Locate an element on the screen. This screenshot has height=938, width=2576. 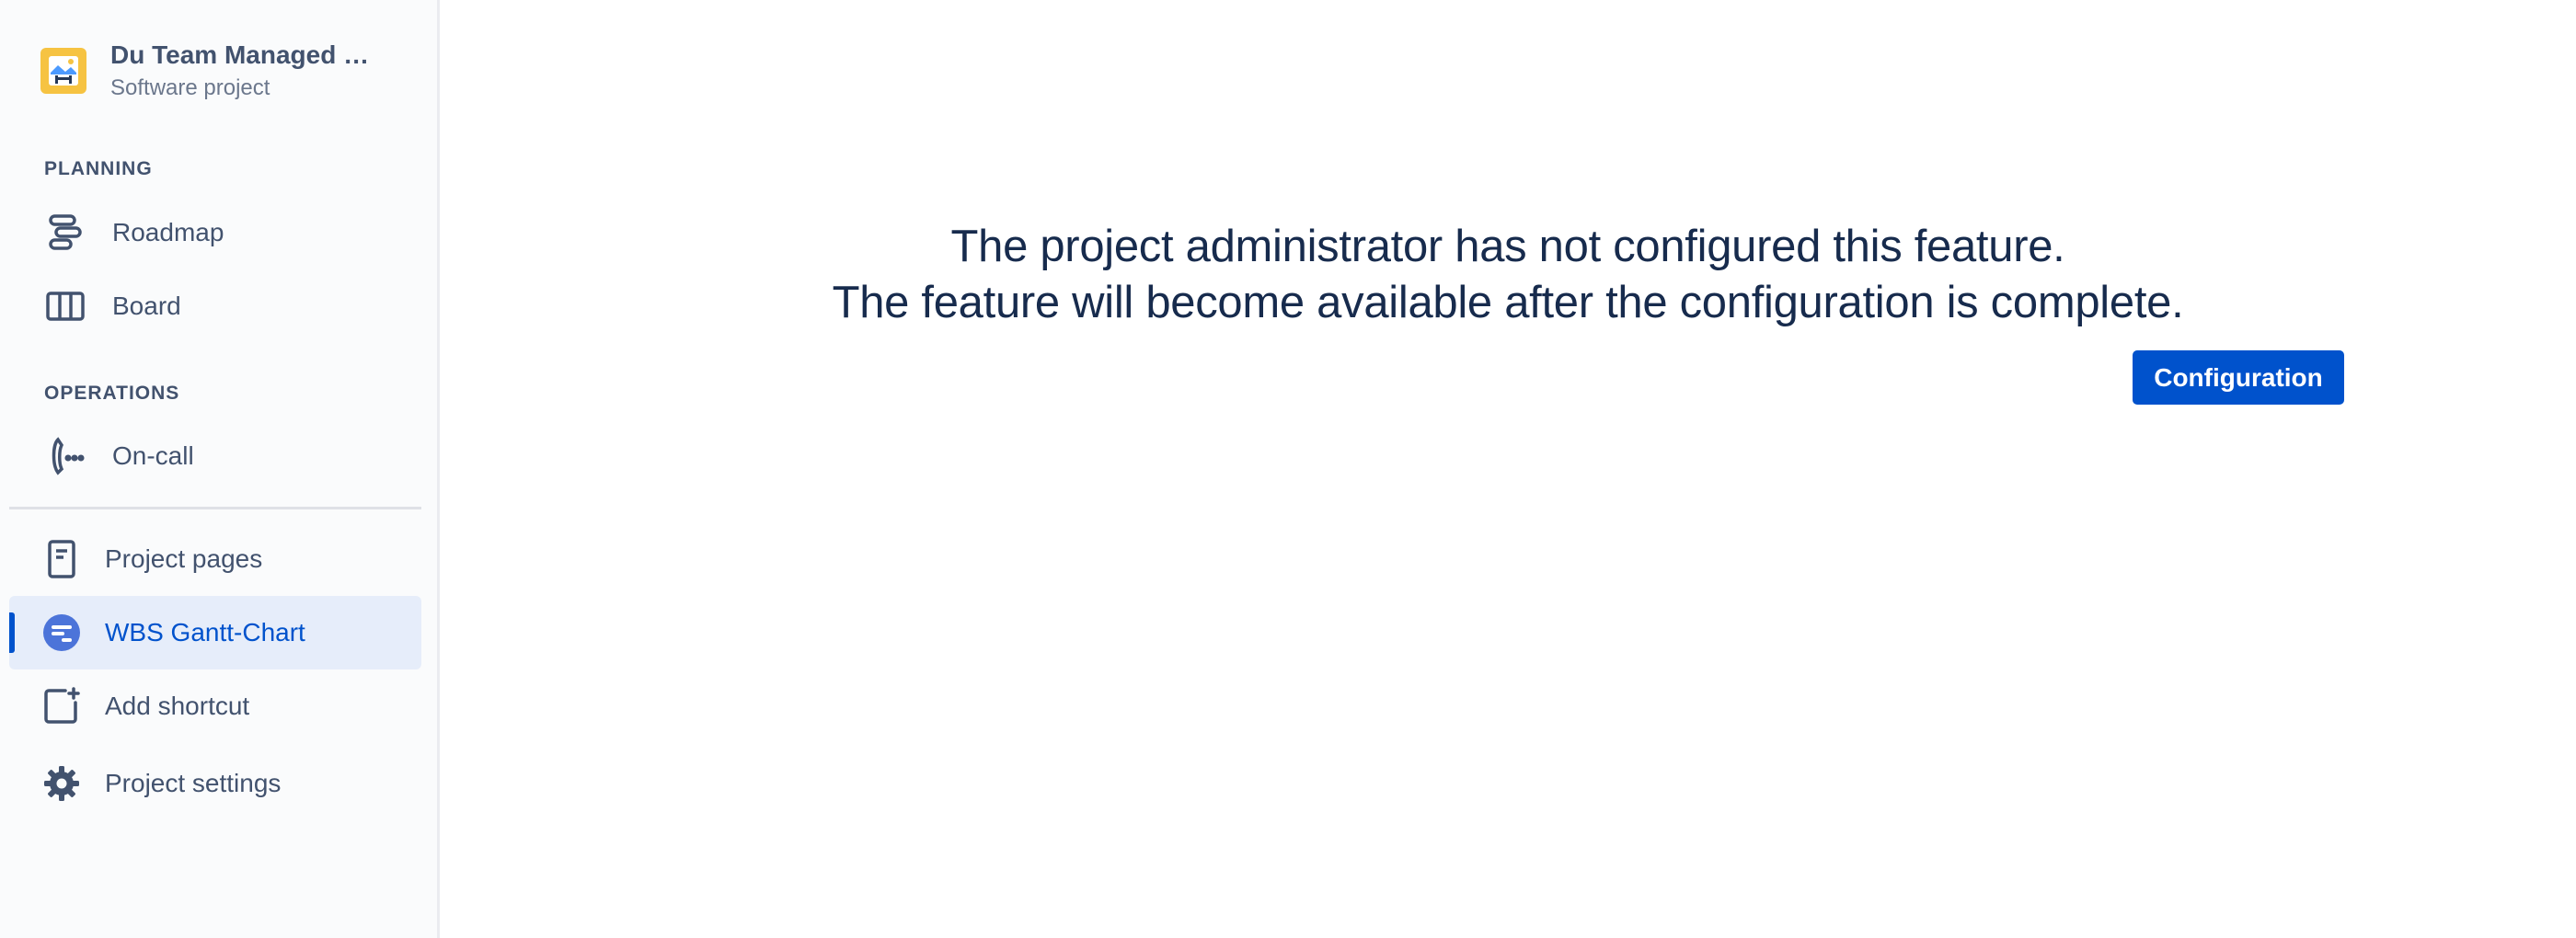
add-shortcut-icon is located at coordinates (62, 706).